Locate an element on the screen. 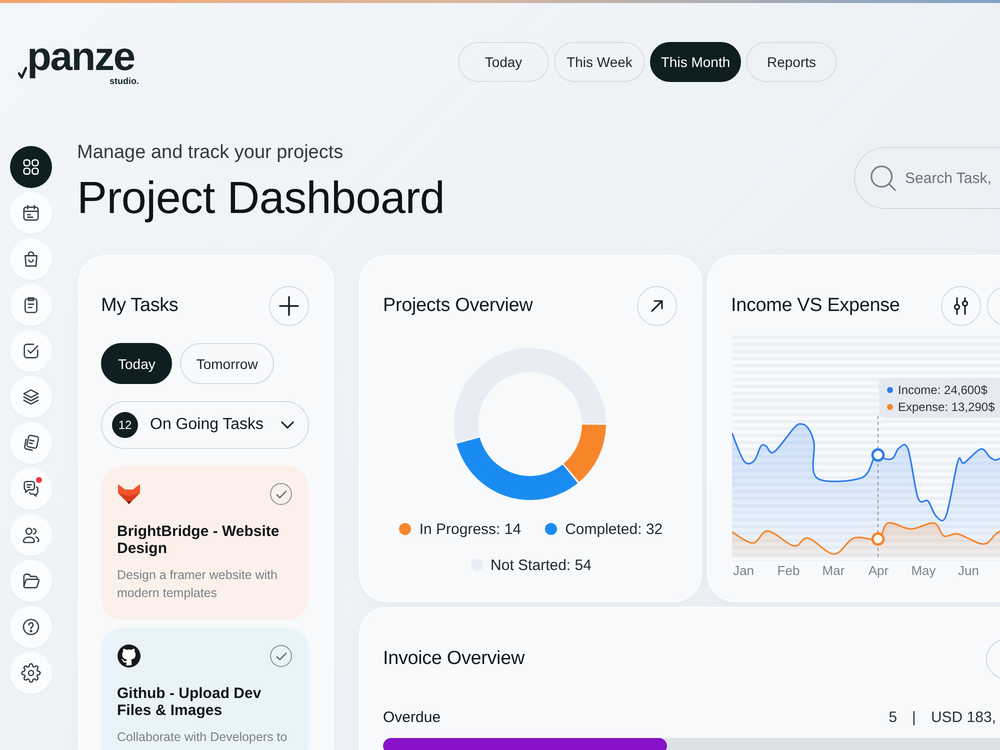 This screenshot has width=1000, height=750. search-field: Search Task, is located at coordinates (927, 178).